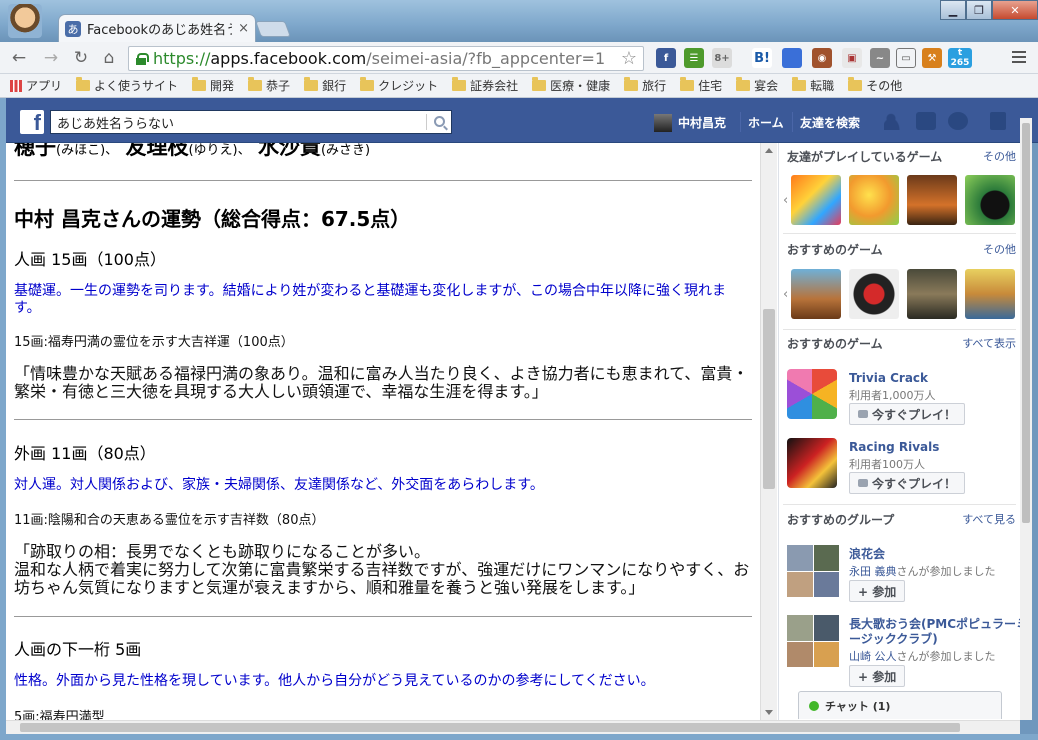 The image size is (1038, 740). I want to click on bookmark-folder: 銀行, so click(325, 85).